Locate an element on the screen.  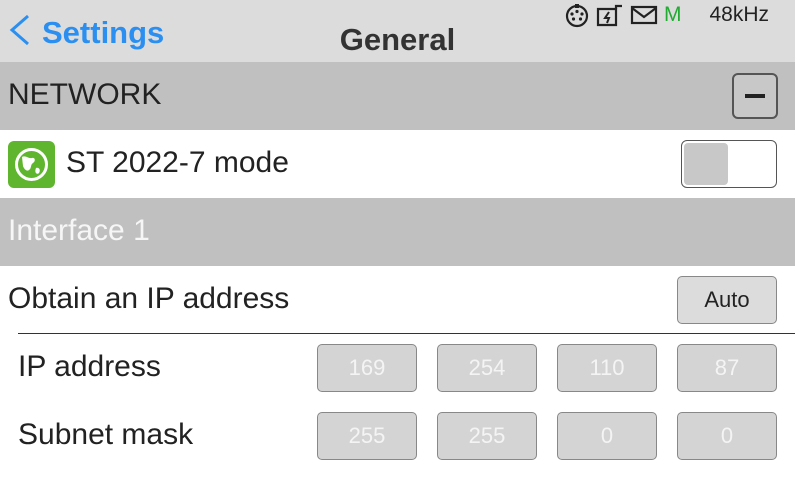
ip-octet-4: 87 is located at coordinates (727, 368).